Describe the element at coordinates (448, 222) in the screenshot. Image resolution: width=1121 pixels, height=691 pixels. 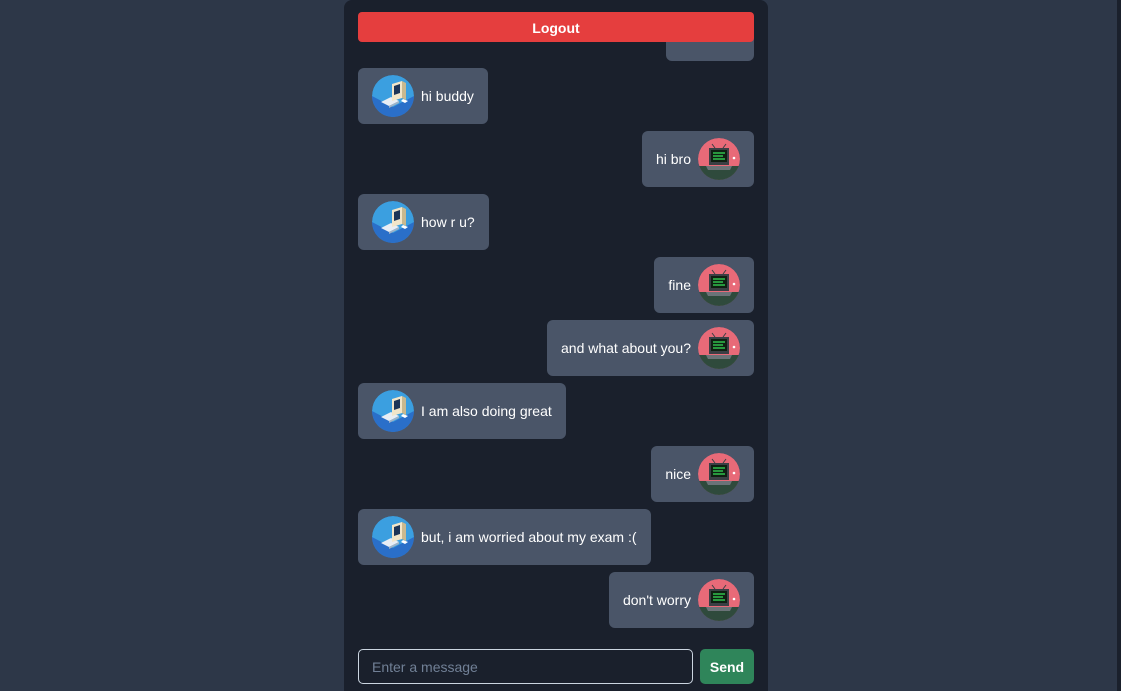
I see `message-text: how r u?` at that location.